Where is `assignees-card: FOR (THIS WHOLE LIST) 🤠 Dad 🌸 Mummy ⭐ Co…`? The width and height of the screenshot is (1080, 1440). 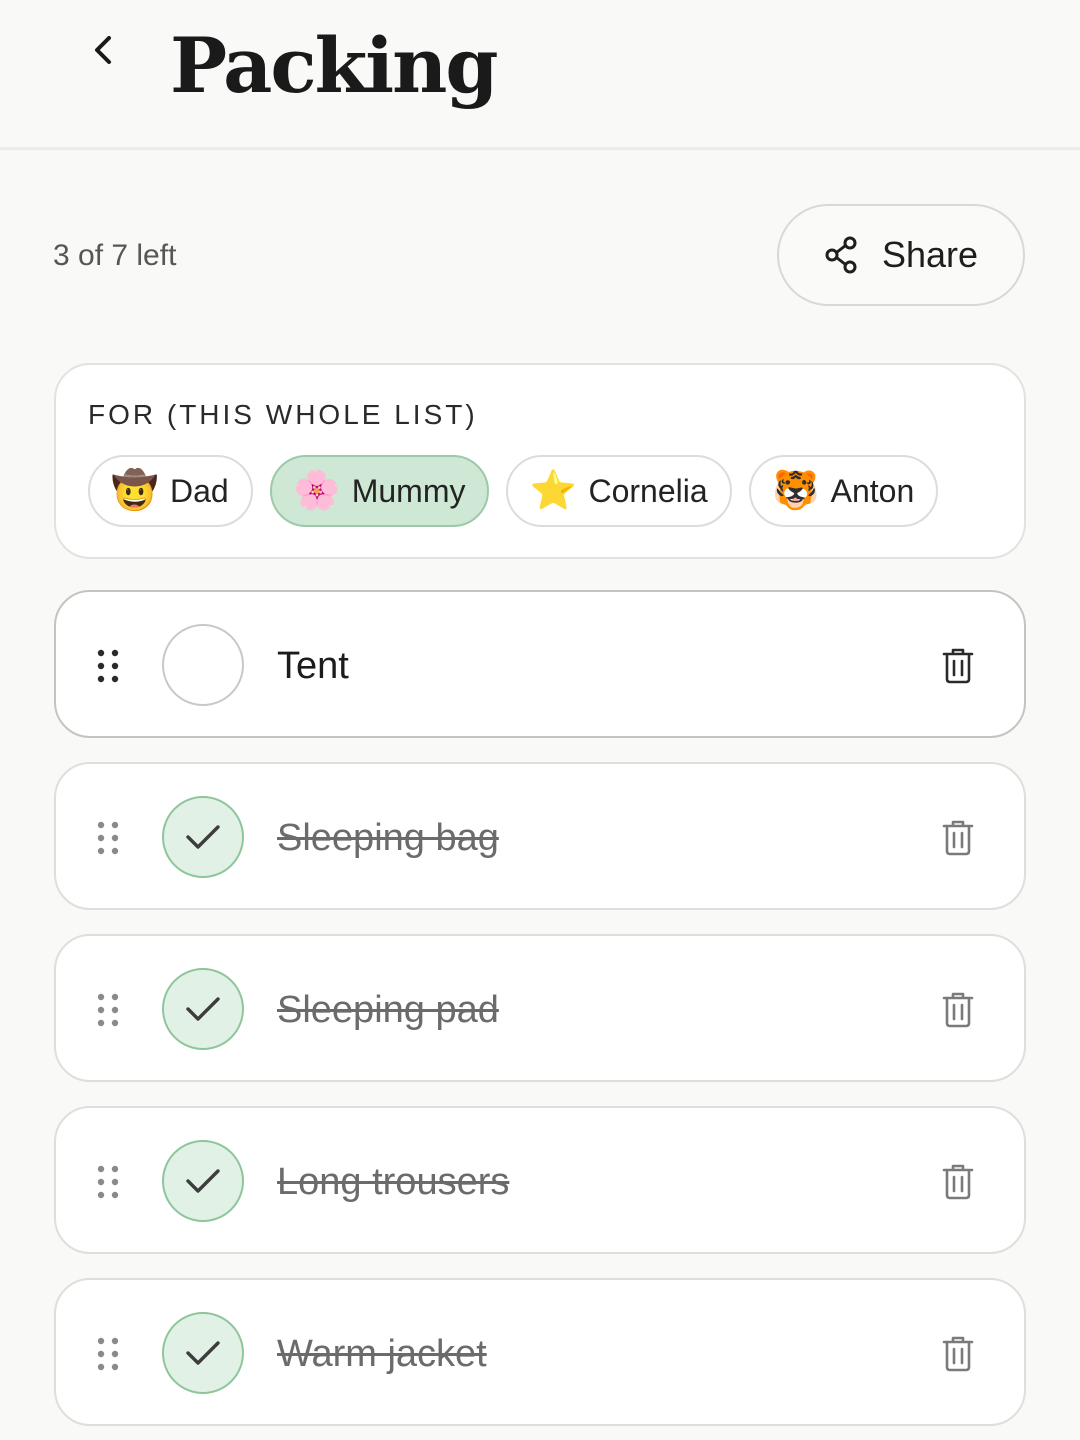
assignees-card: FOR (THIS WHOLE LIST) 🤠 Dad 🌸 Mummy ⭐ Co… is located at coordinates (540, 461).